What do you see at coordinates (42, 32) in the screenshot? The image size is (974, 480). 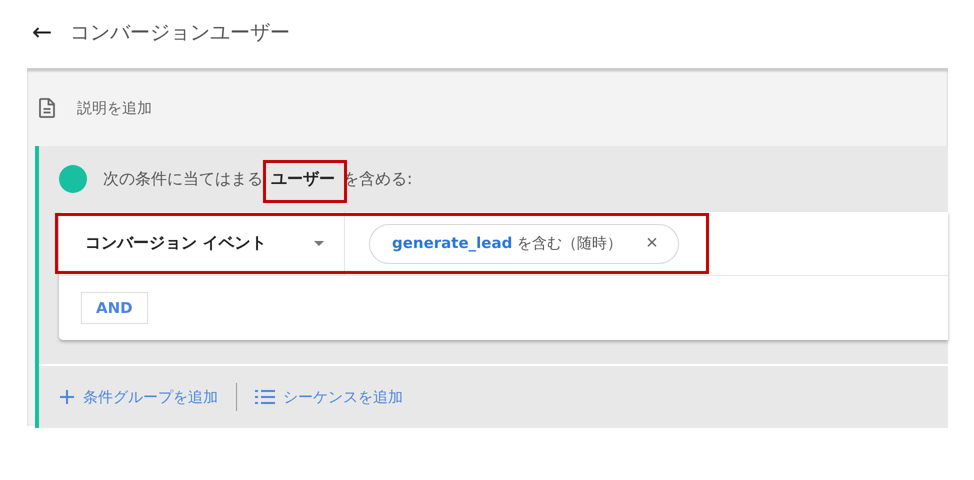 I see `back-button: ←` at bounding box center [42, 32].